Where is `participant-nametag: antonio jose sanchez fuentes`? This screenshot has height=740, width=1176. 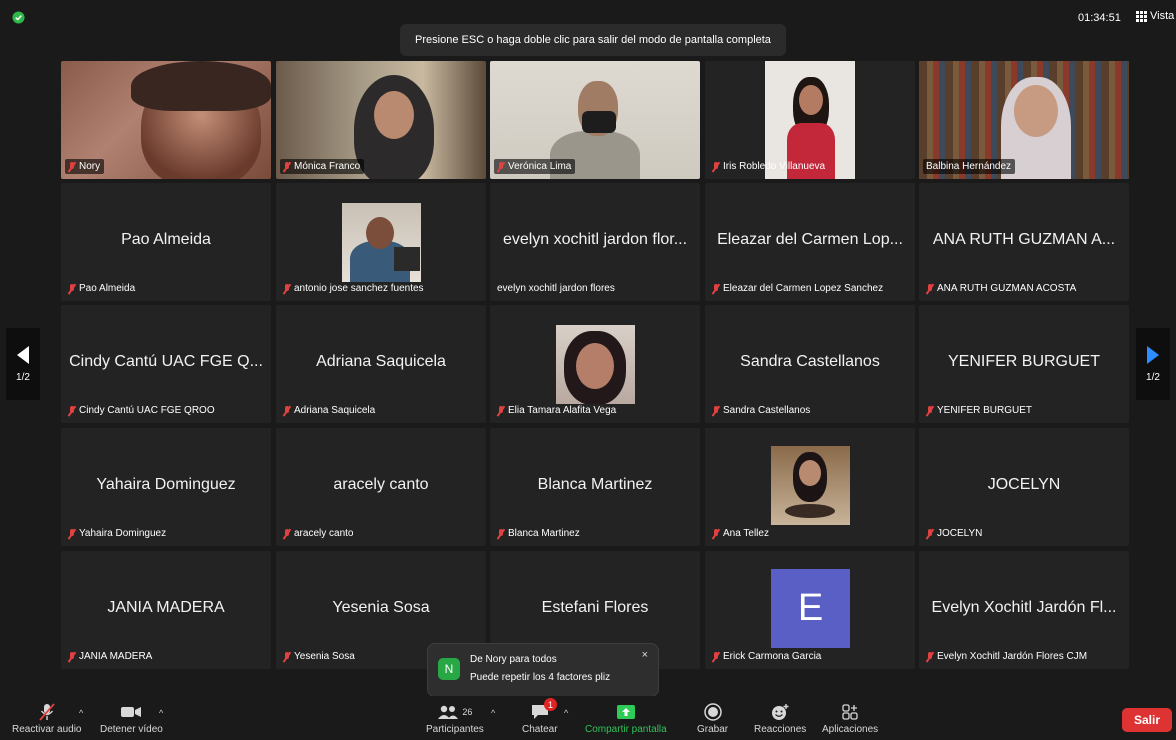
participant-nametag: antonio jose sanchez fuentes is located at coordinates (354, 288).